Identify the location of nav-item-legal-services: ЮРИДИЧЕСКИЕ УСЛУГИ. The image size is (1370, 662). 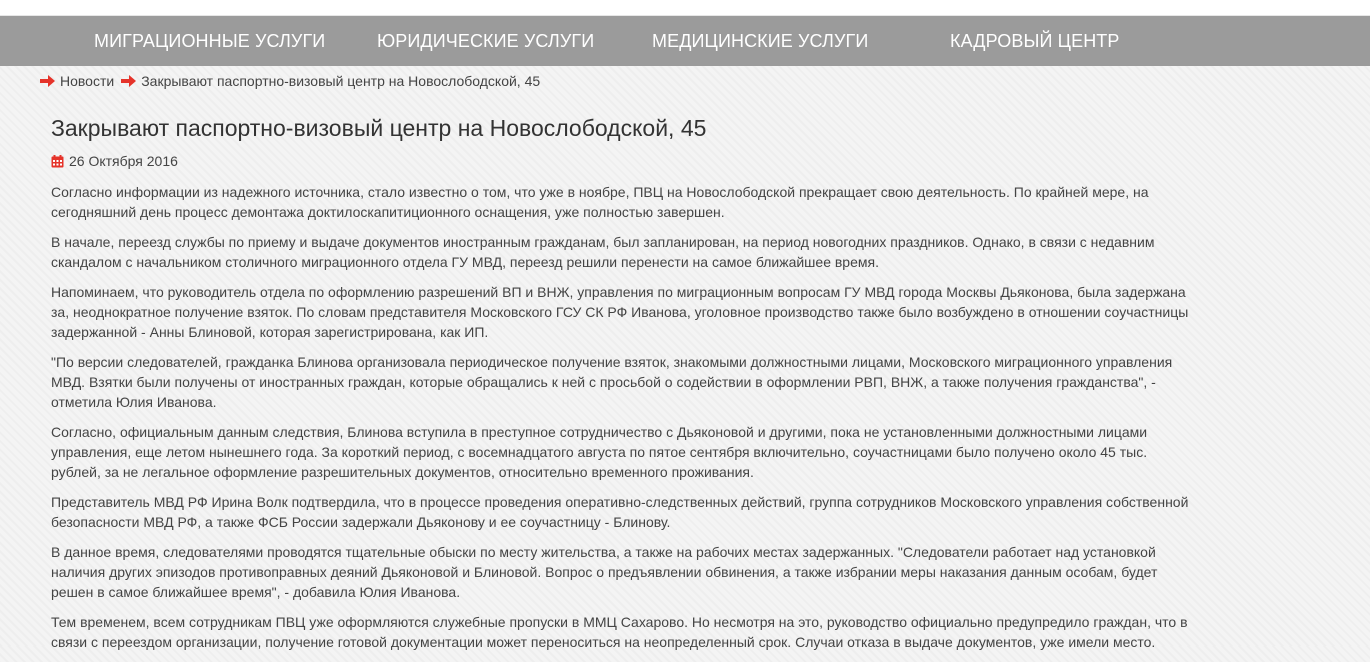
(485, 41).